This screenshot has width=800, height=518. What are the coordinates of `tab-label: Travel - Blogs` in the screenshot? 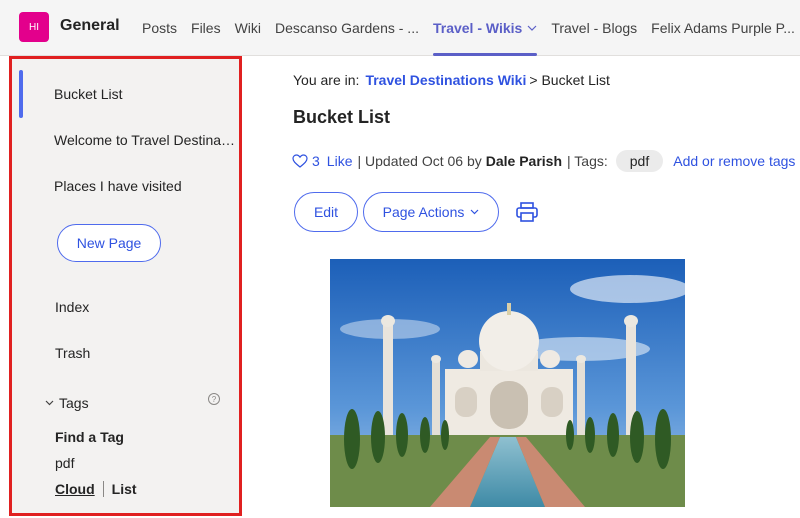 It's located at (594, 28).